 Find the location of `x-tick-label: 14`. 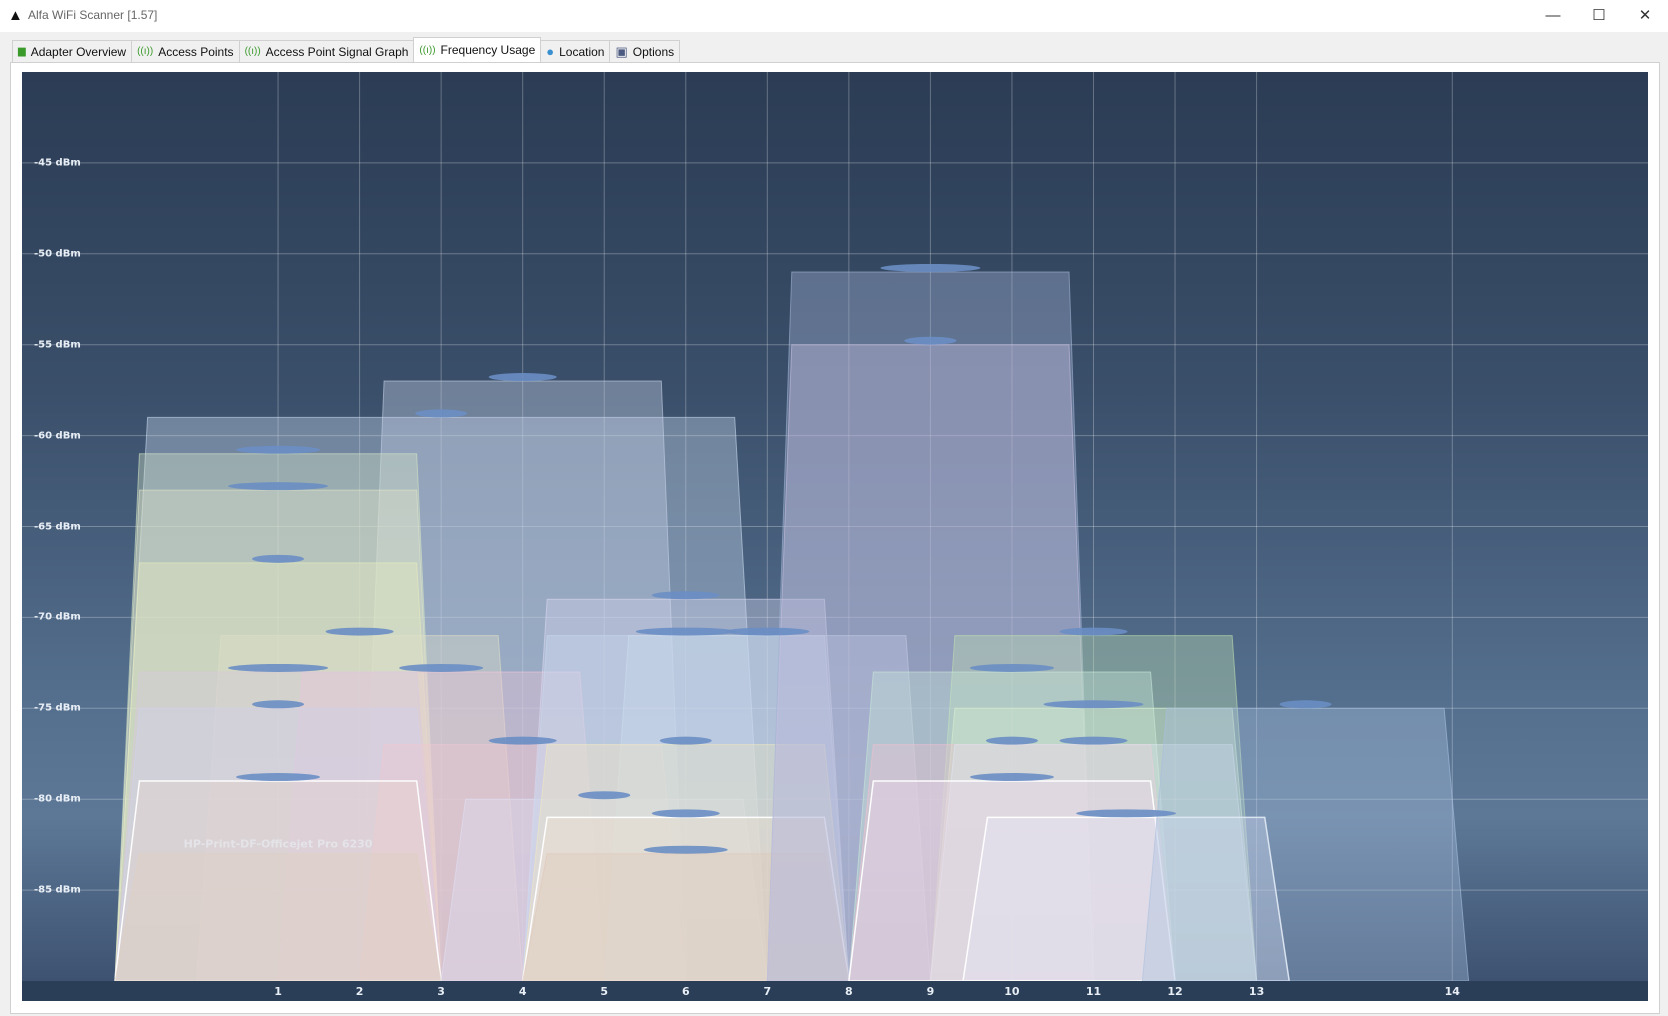

x-tick-label: 14 is located at coordinates (1452, 991).